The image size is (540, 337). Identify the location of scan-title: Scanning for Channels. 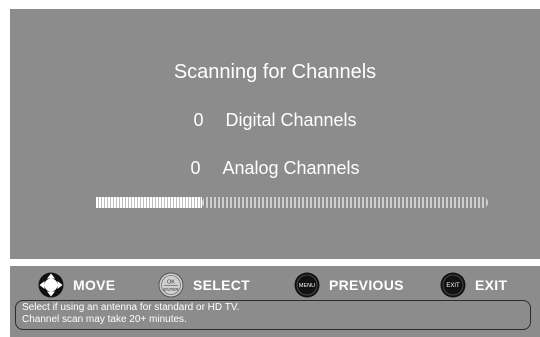
(275, 72).